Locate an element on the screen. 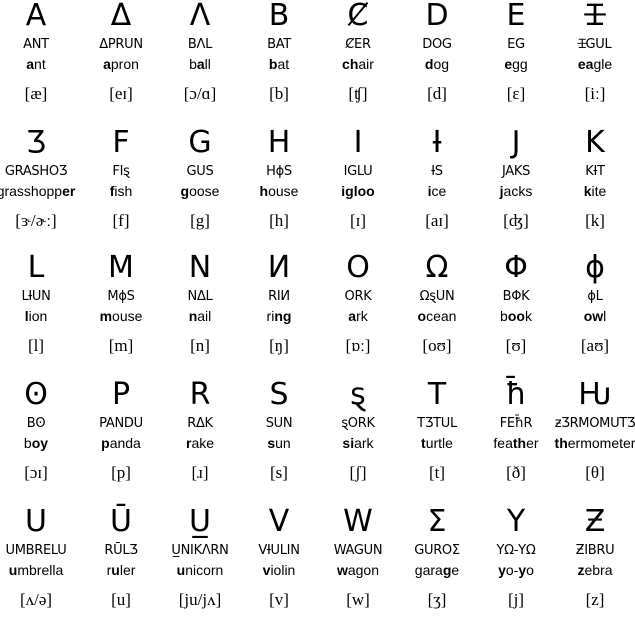 The width and height of the screenshot is (635, 620). english-word: zebra is located at coordinates (592, 570).